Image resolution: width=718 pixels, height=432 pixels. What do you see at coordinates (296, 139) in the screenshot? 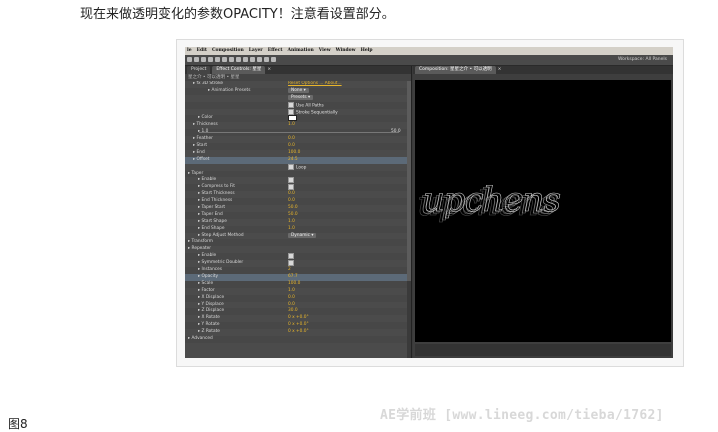
I see `property-row: ▸ Feather 0.0` at bounding box center [296, 139].